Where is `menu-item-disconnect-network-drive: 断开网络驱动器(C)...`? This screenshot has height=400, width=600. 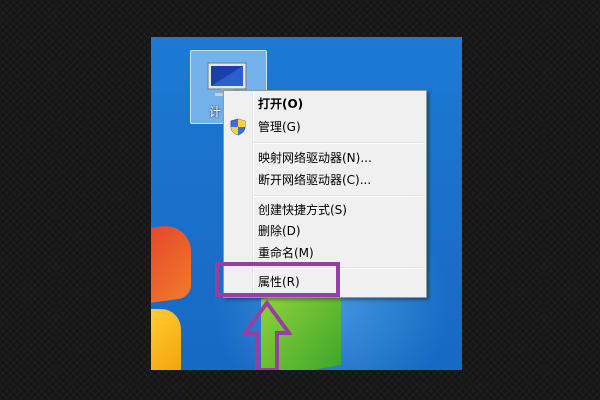 menu-item-disconnect-network-drive: 断开网络驱动器(C)... is located at coordinates (314, 180).